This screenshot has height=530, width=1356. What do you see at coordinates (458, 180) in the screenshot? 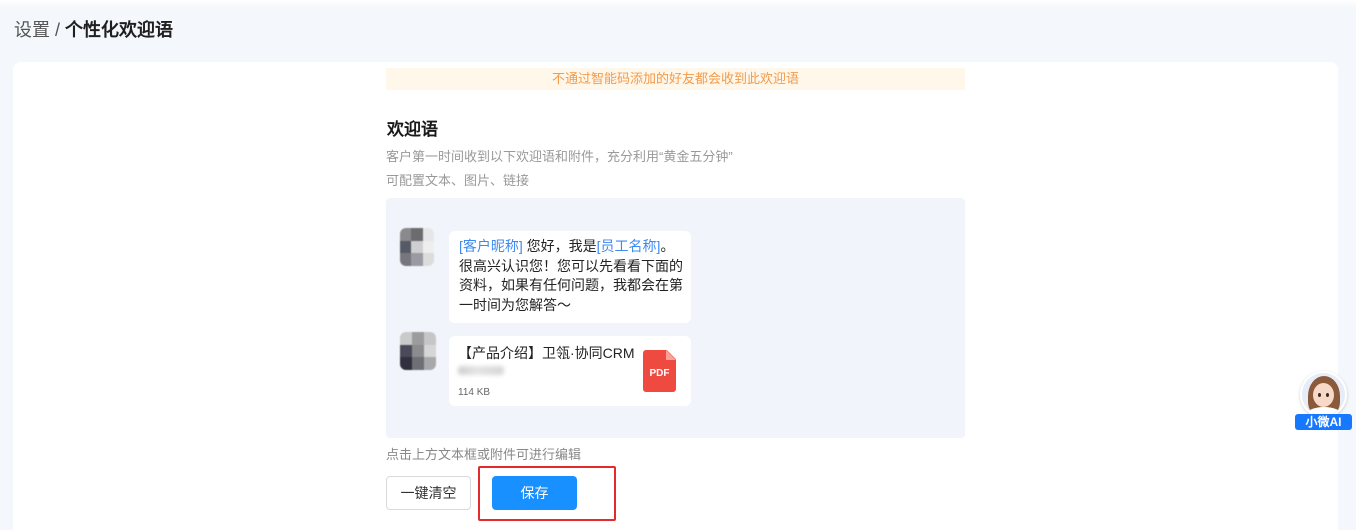
I see `config-hint: 可配置文本、图片、链接` at bounding box center [458, 180].